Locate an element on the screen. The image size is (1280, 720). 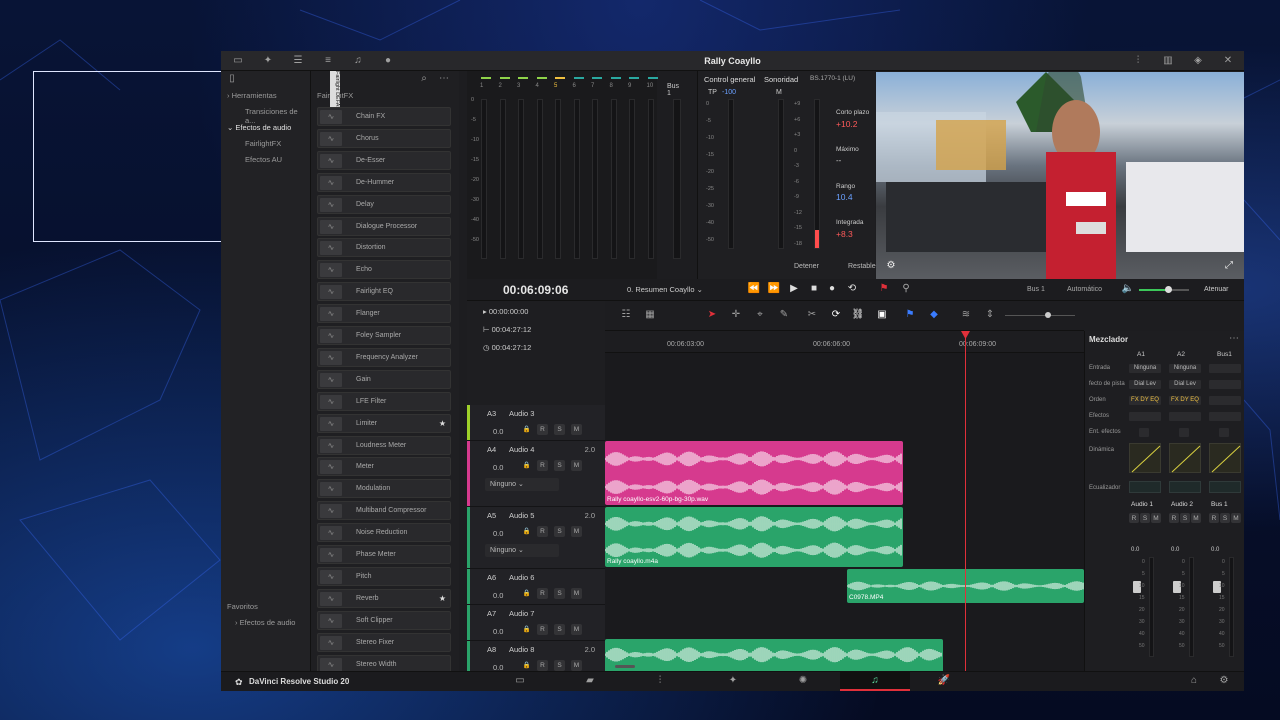
dynamics-graph is located at coordinates (1145, 458).